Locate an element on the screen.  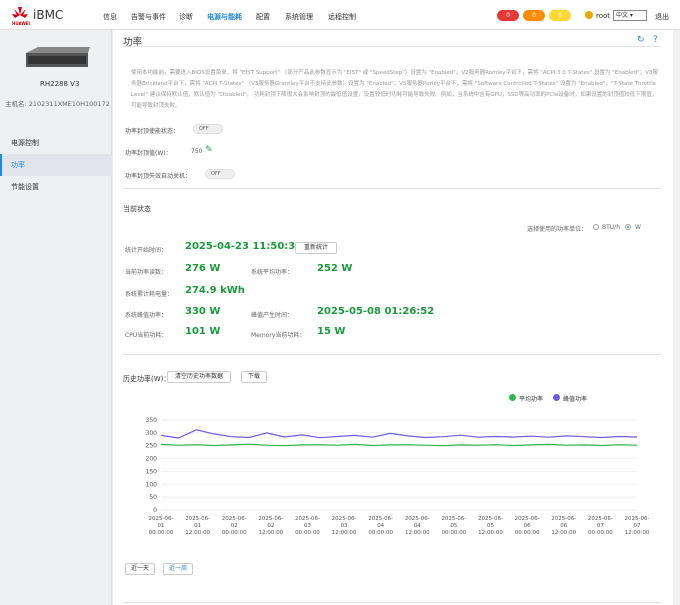
current-power-value: 276 W is located at coordinates (203, 268).